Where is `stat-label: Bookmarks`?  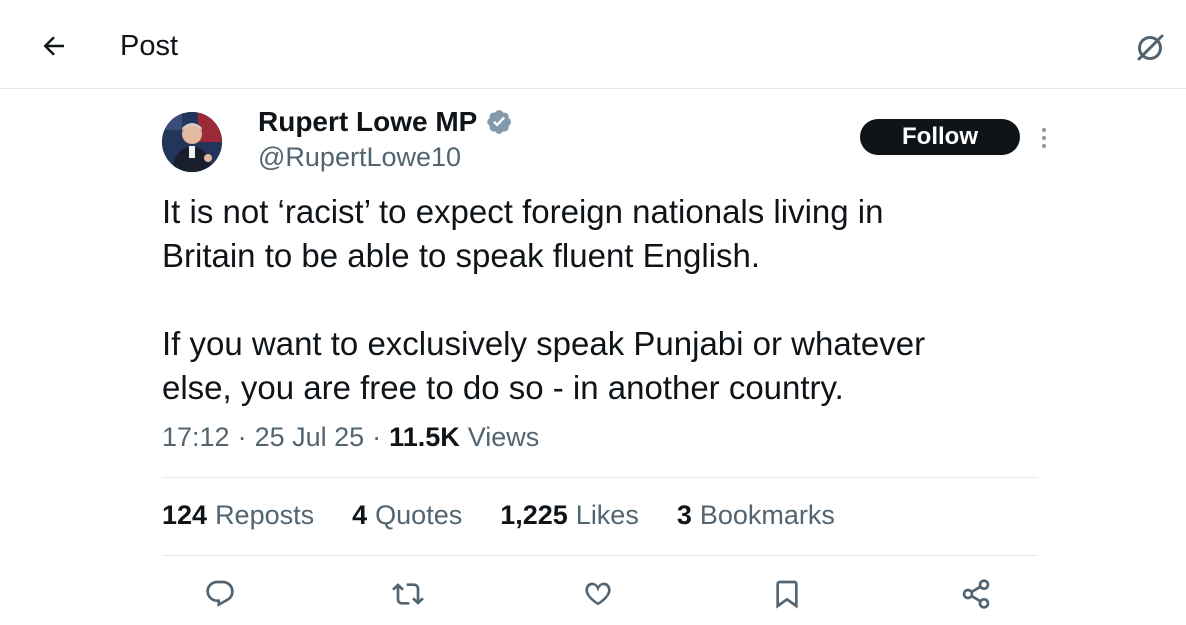 stat-label: Bookmarks is located at coordinates (767, 515).